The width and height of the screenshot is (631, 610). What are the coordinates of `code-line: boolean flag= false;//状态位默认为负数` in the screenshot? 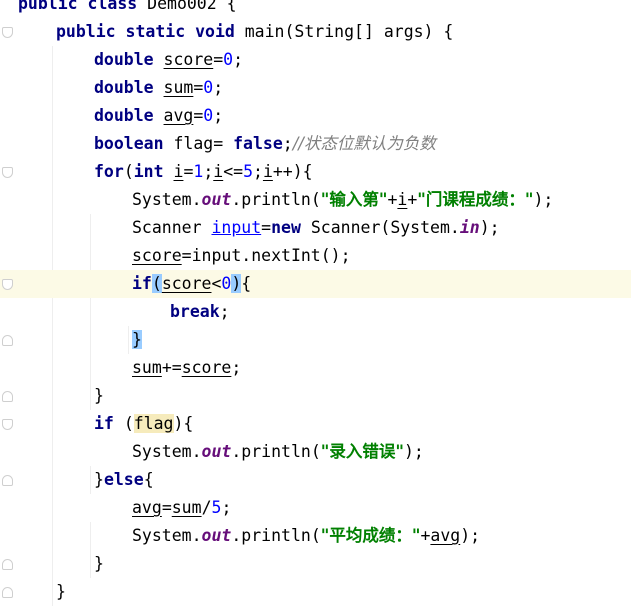 It's located at (315, 144).